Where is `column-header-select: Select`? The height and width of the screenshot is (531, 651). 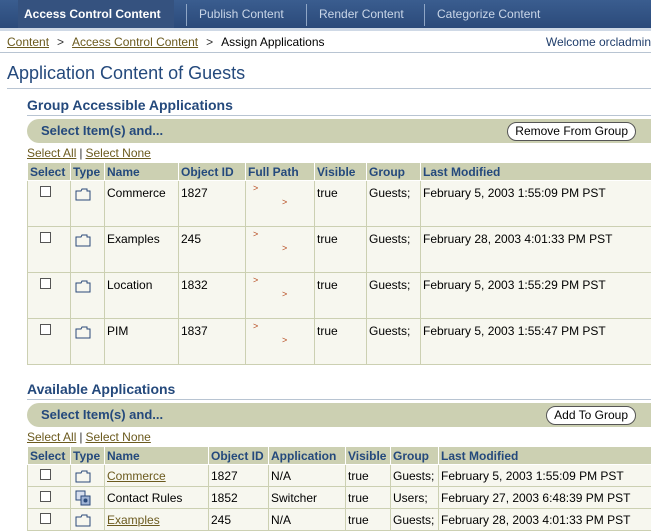 column-header-select: Select is located at coordinates (49, 172).